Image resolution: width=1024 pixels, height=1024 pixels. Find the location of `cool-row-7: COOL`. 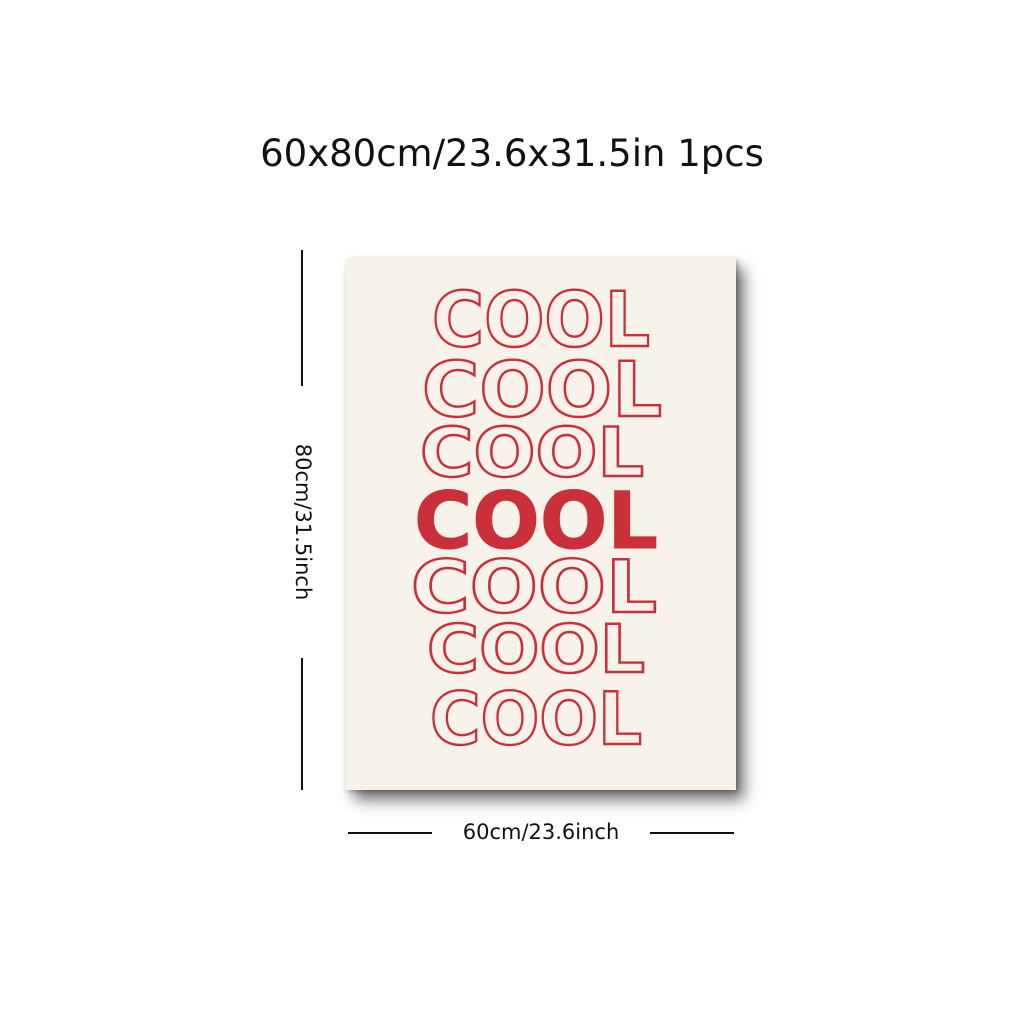

cool-row-7: COOL is located at coordinates (536, 719).